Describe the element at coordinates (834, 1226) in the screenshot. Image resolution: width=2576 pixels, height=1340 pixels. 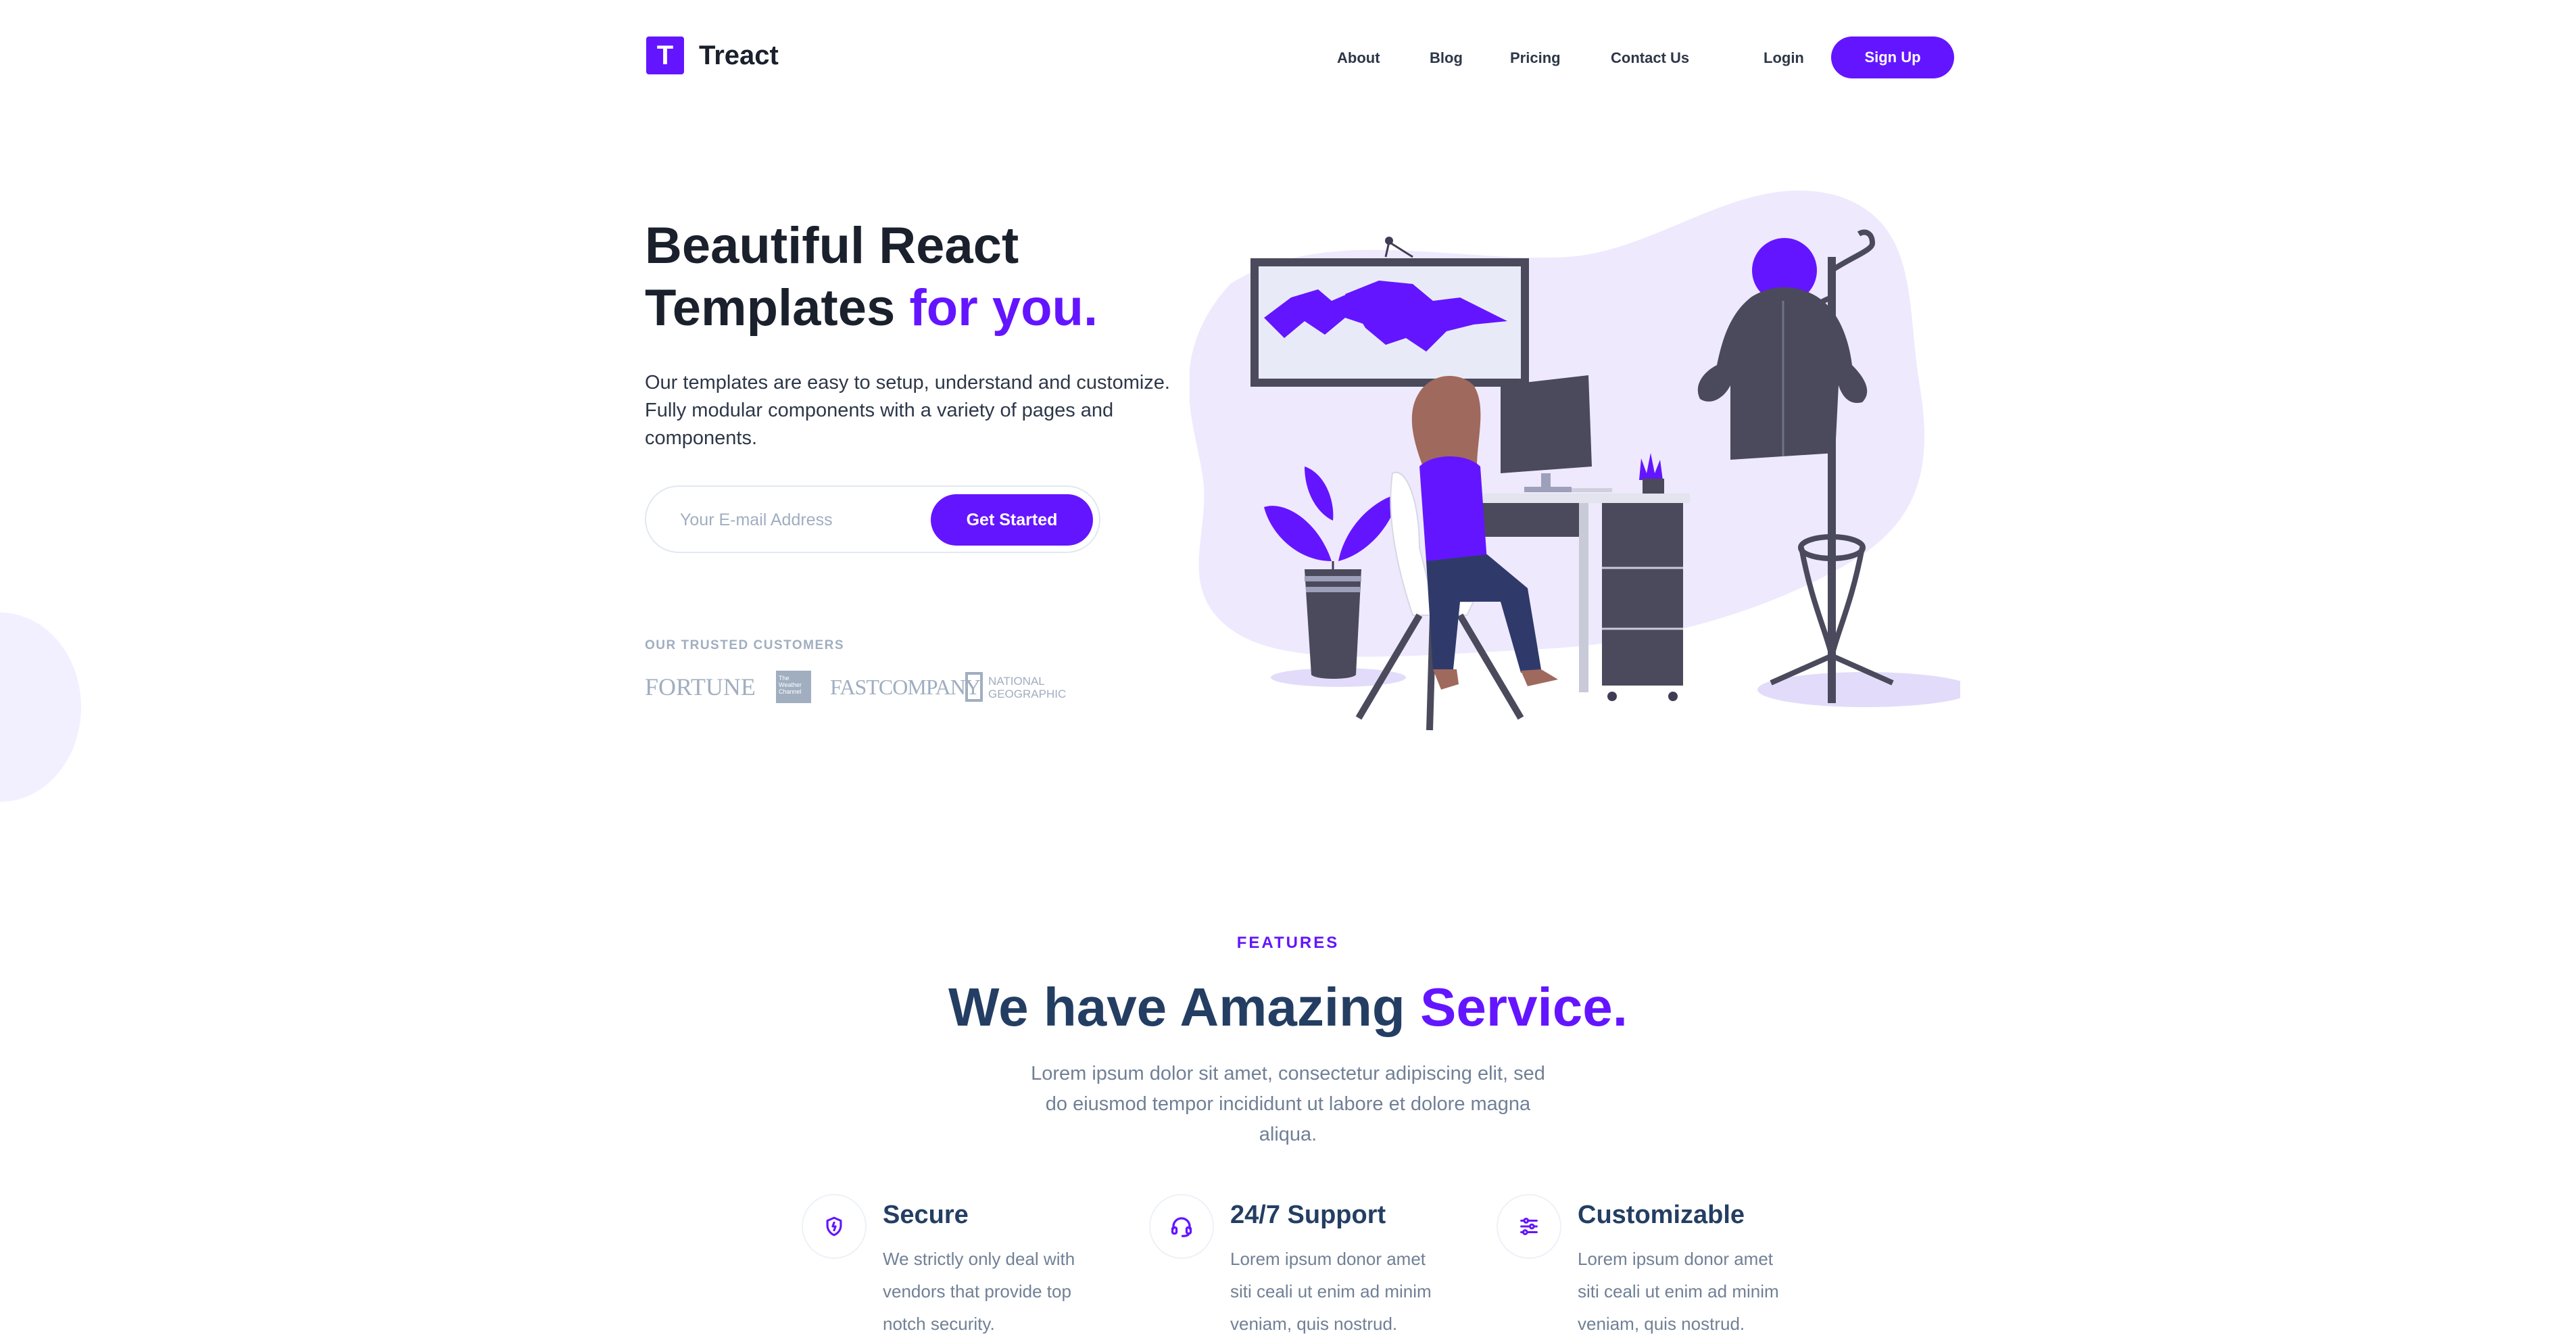
I see `shield-icon` at that location.